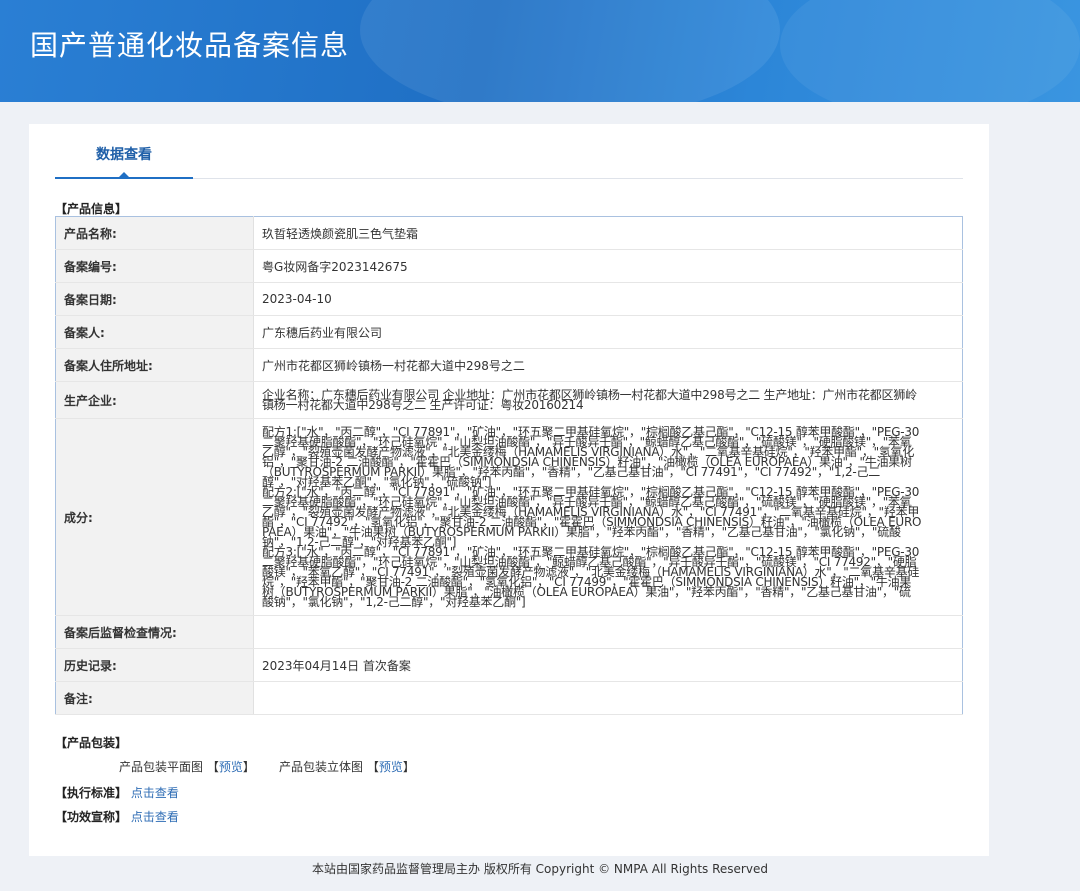 This screenshot has height=891, width=1080. Describe the element at coordinates (608, 365) in the screenshot. I see `filer-address: 广州市花都区狮岭镇杨一村花都大道中298号之二` at that location.